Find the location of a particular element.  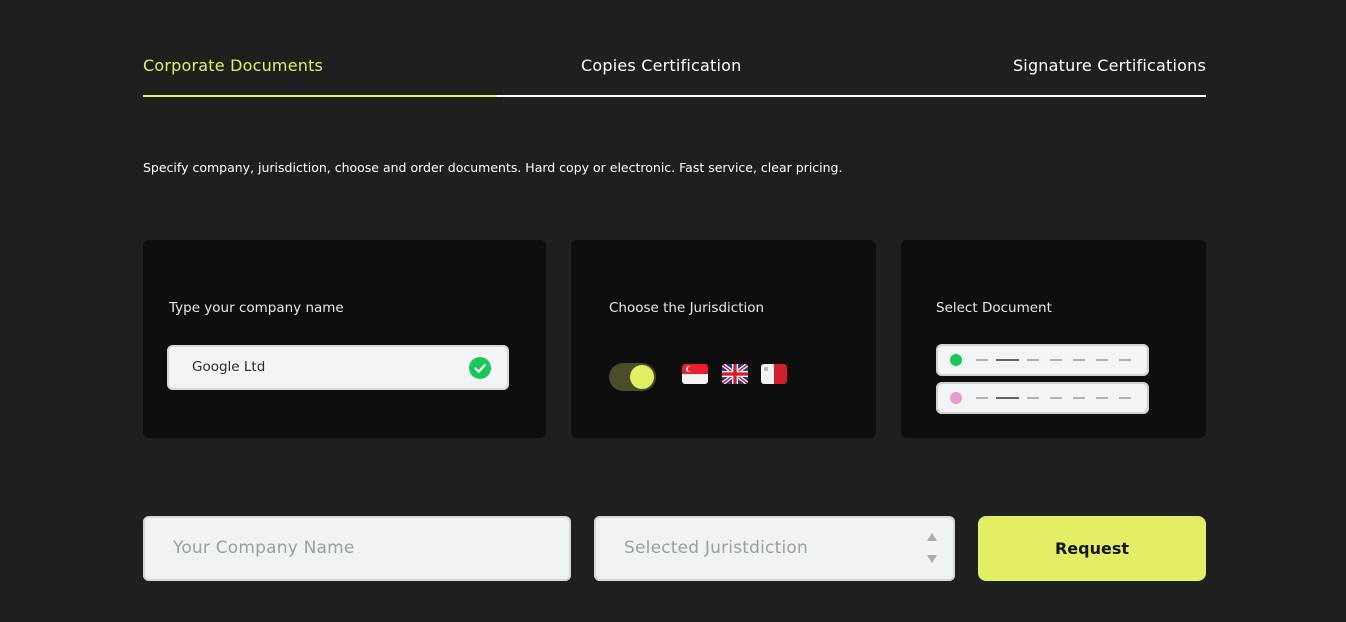

spinner-arrows-icon is located at coordinates (932, 548).